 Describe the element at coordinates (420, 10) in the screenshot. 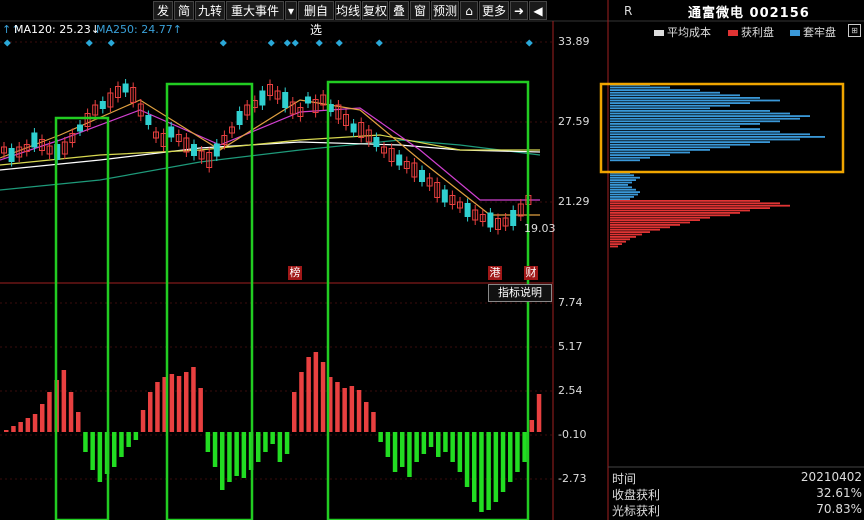

I see `toolbar-button-9: 窗` at that location.